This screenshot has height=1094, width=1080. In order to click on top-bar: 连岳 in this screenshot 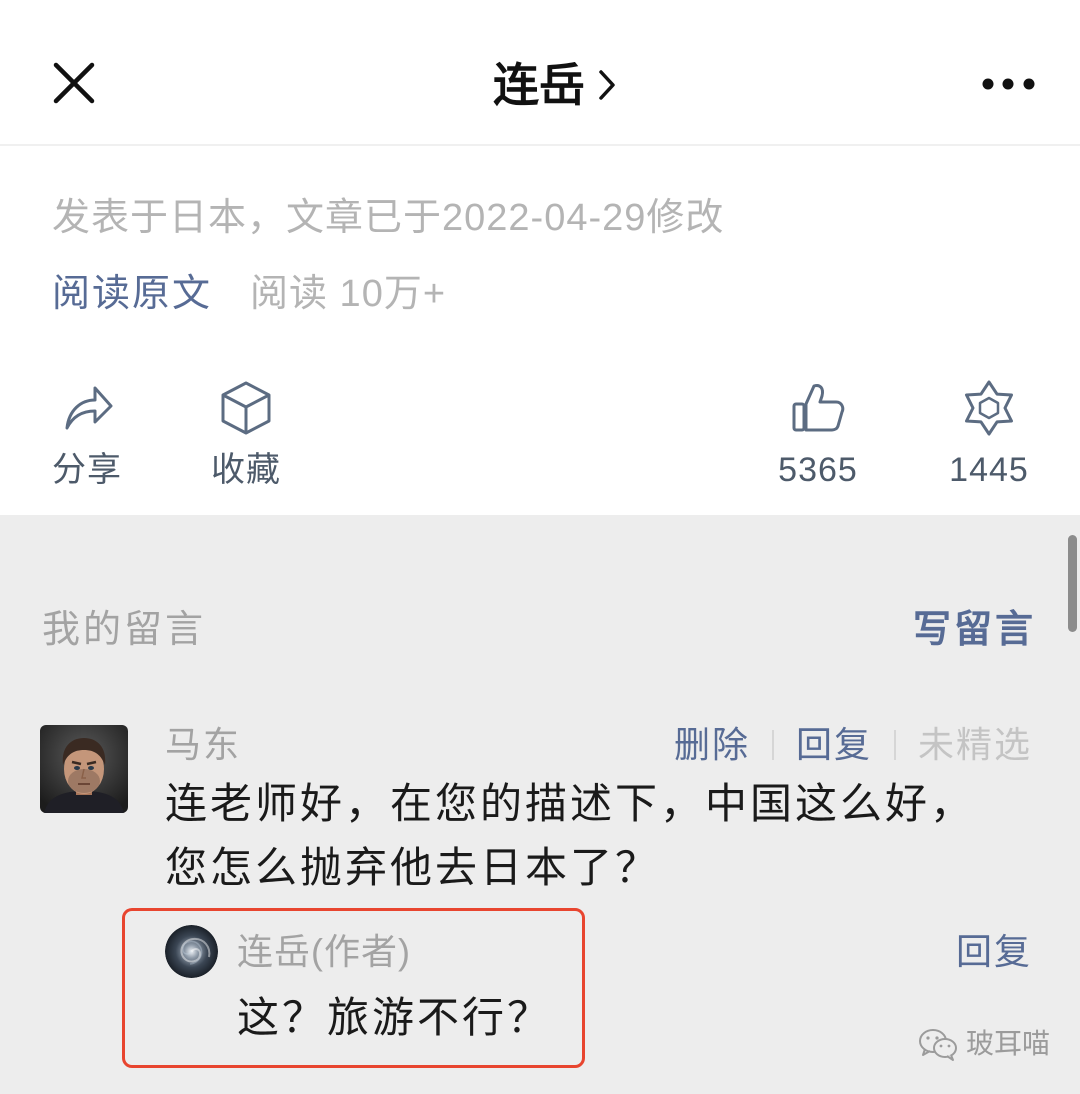, I will do `click(540, 73)`.